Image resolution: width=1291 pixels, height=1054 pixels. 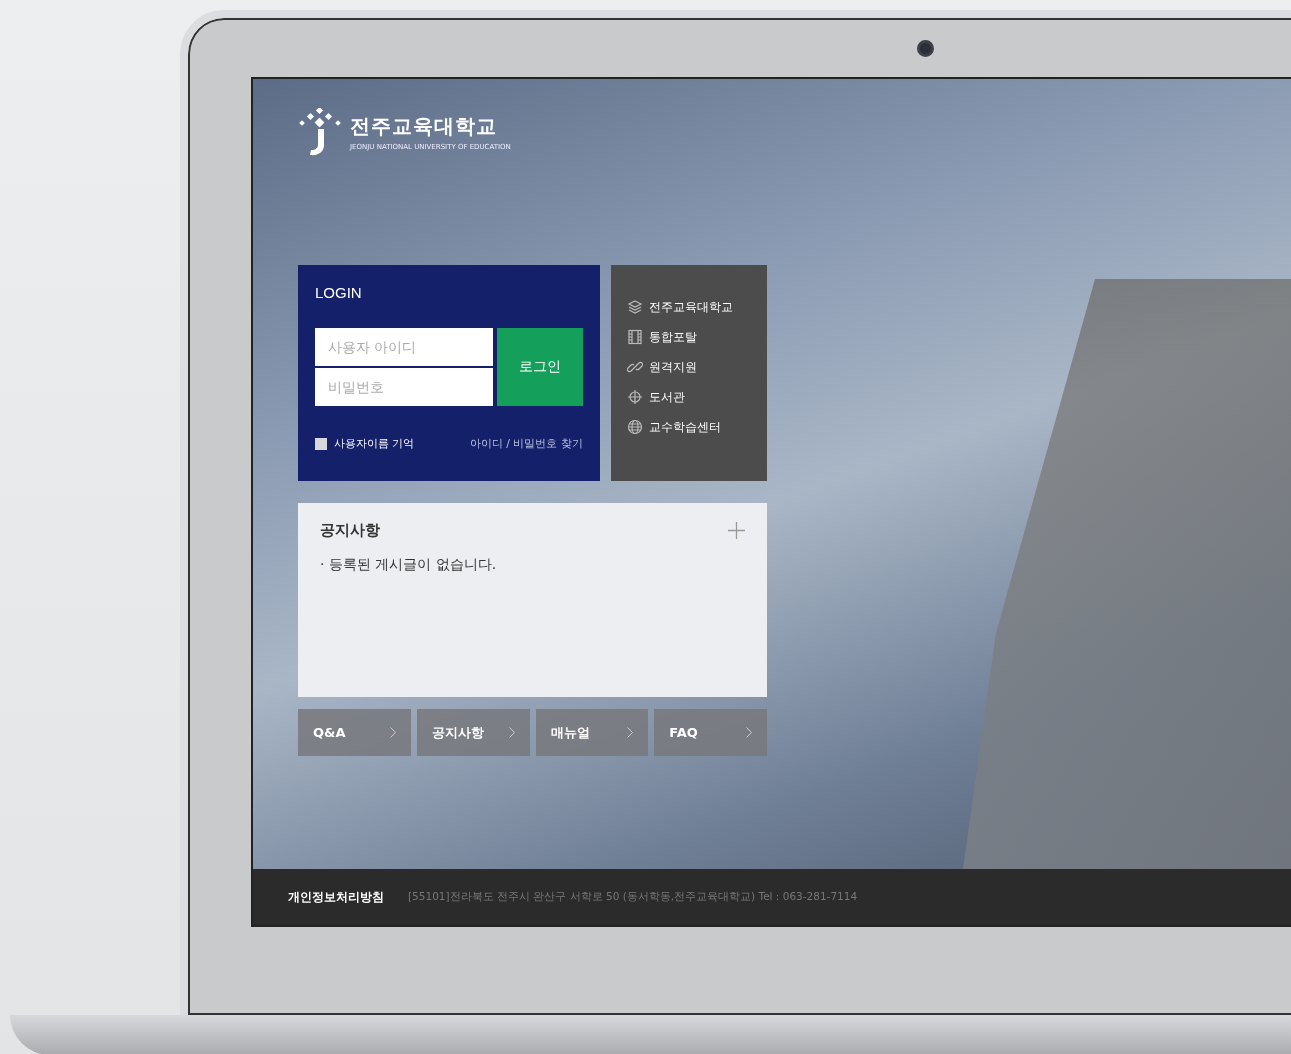 What do you see at coordinates (635, 397) in the screenshot?
I see `crosshair-icon` at bounding box center [635, 397].